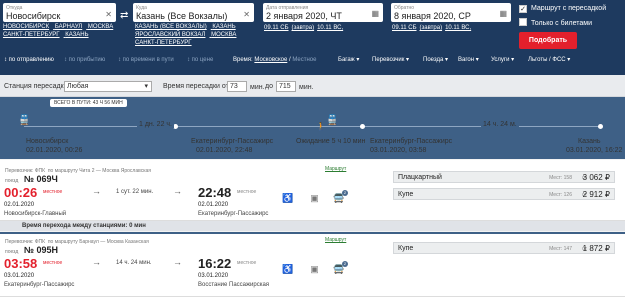 This screenshot has height=297, width=625. What do you see at coordinates (124, 15) in the screenshot?
I see `swap-icon: ⇄` at bounding box center [124, 15].